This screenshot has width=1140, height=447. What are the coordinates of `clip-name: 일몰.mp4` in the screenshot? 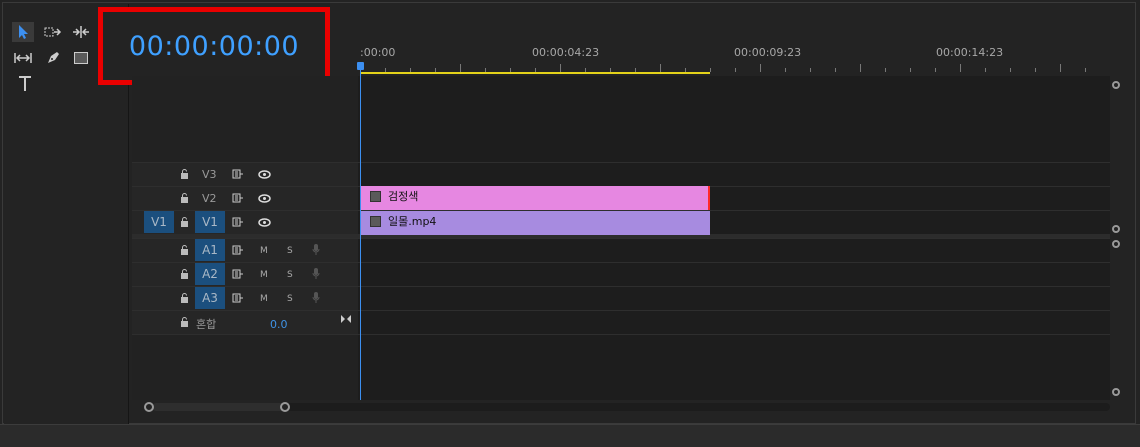 It's located at (412, 221).